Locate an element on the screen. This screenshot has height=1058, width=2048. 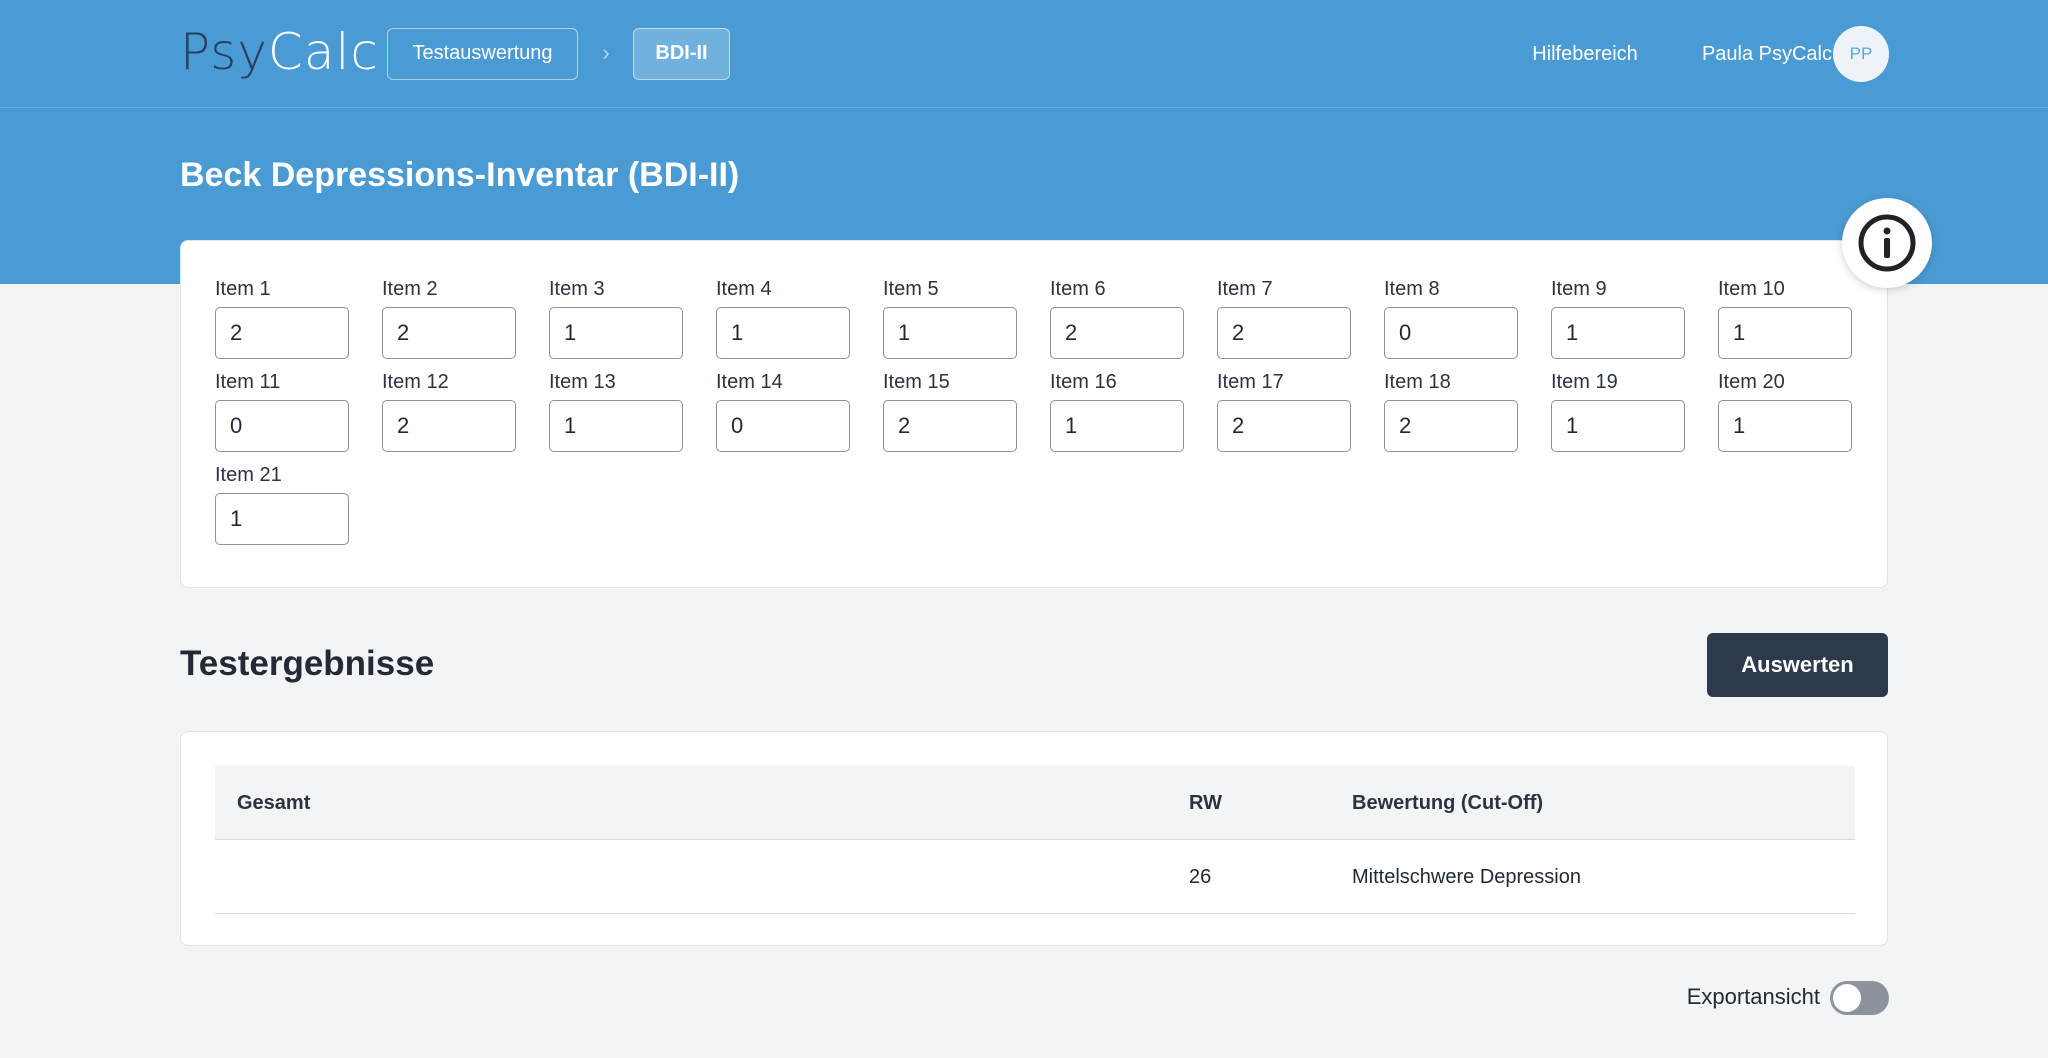
item-label: Item 21 is located at coordinates (248, 475).